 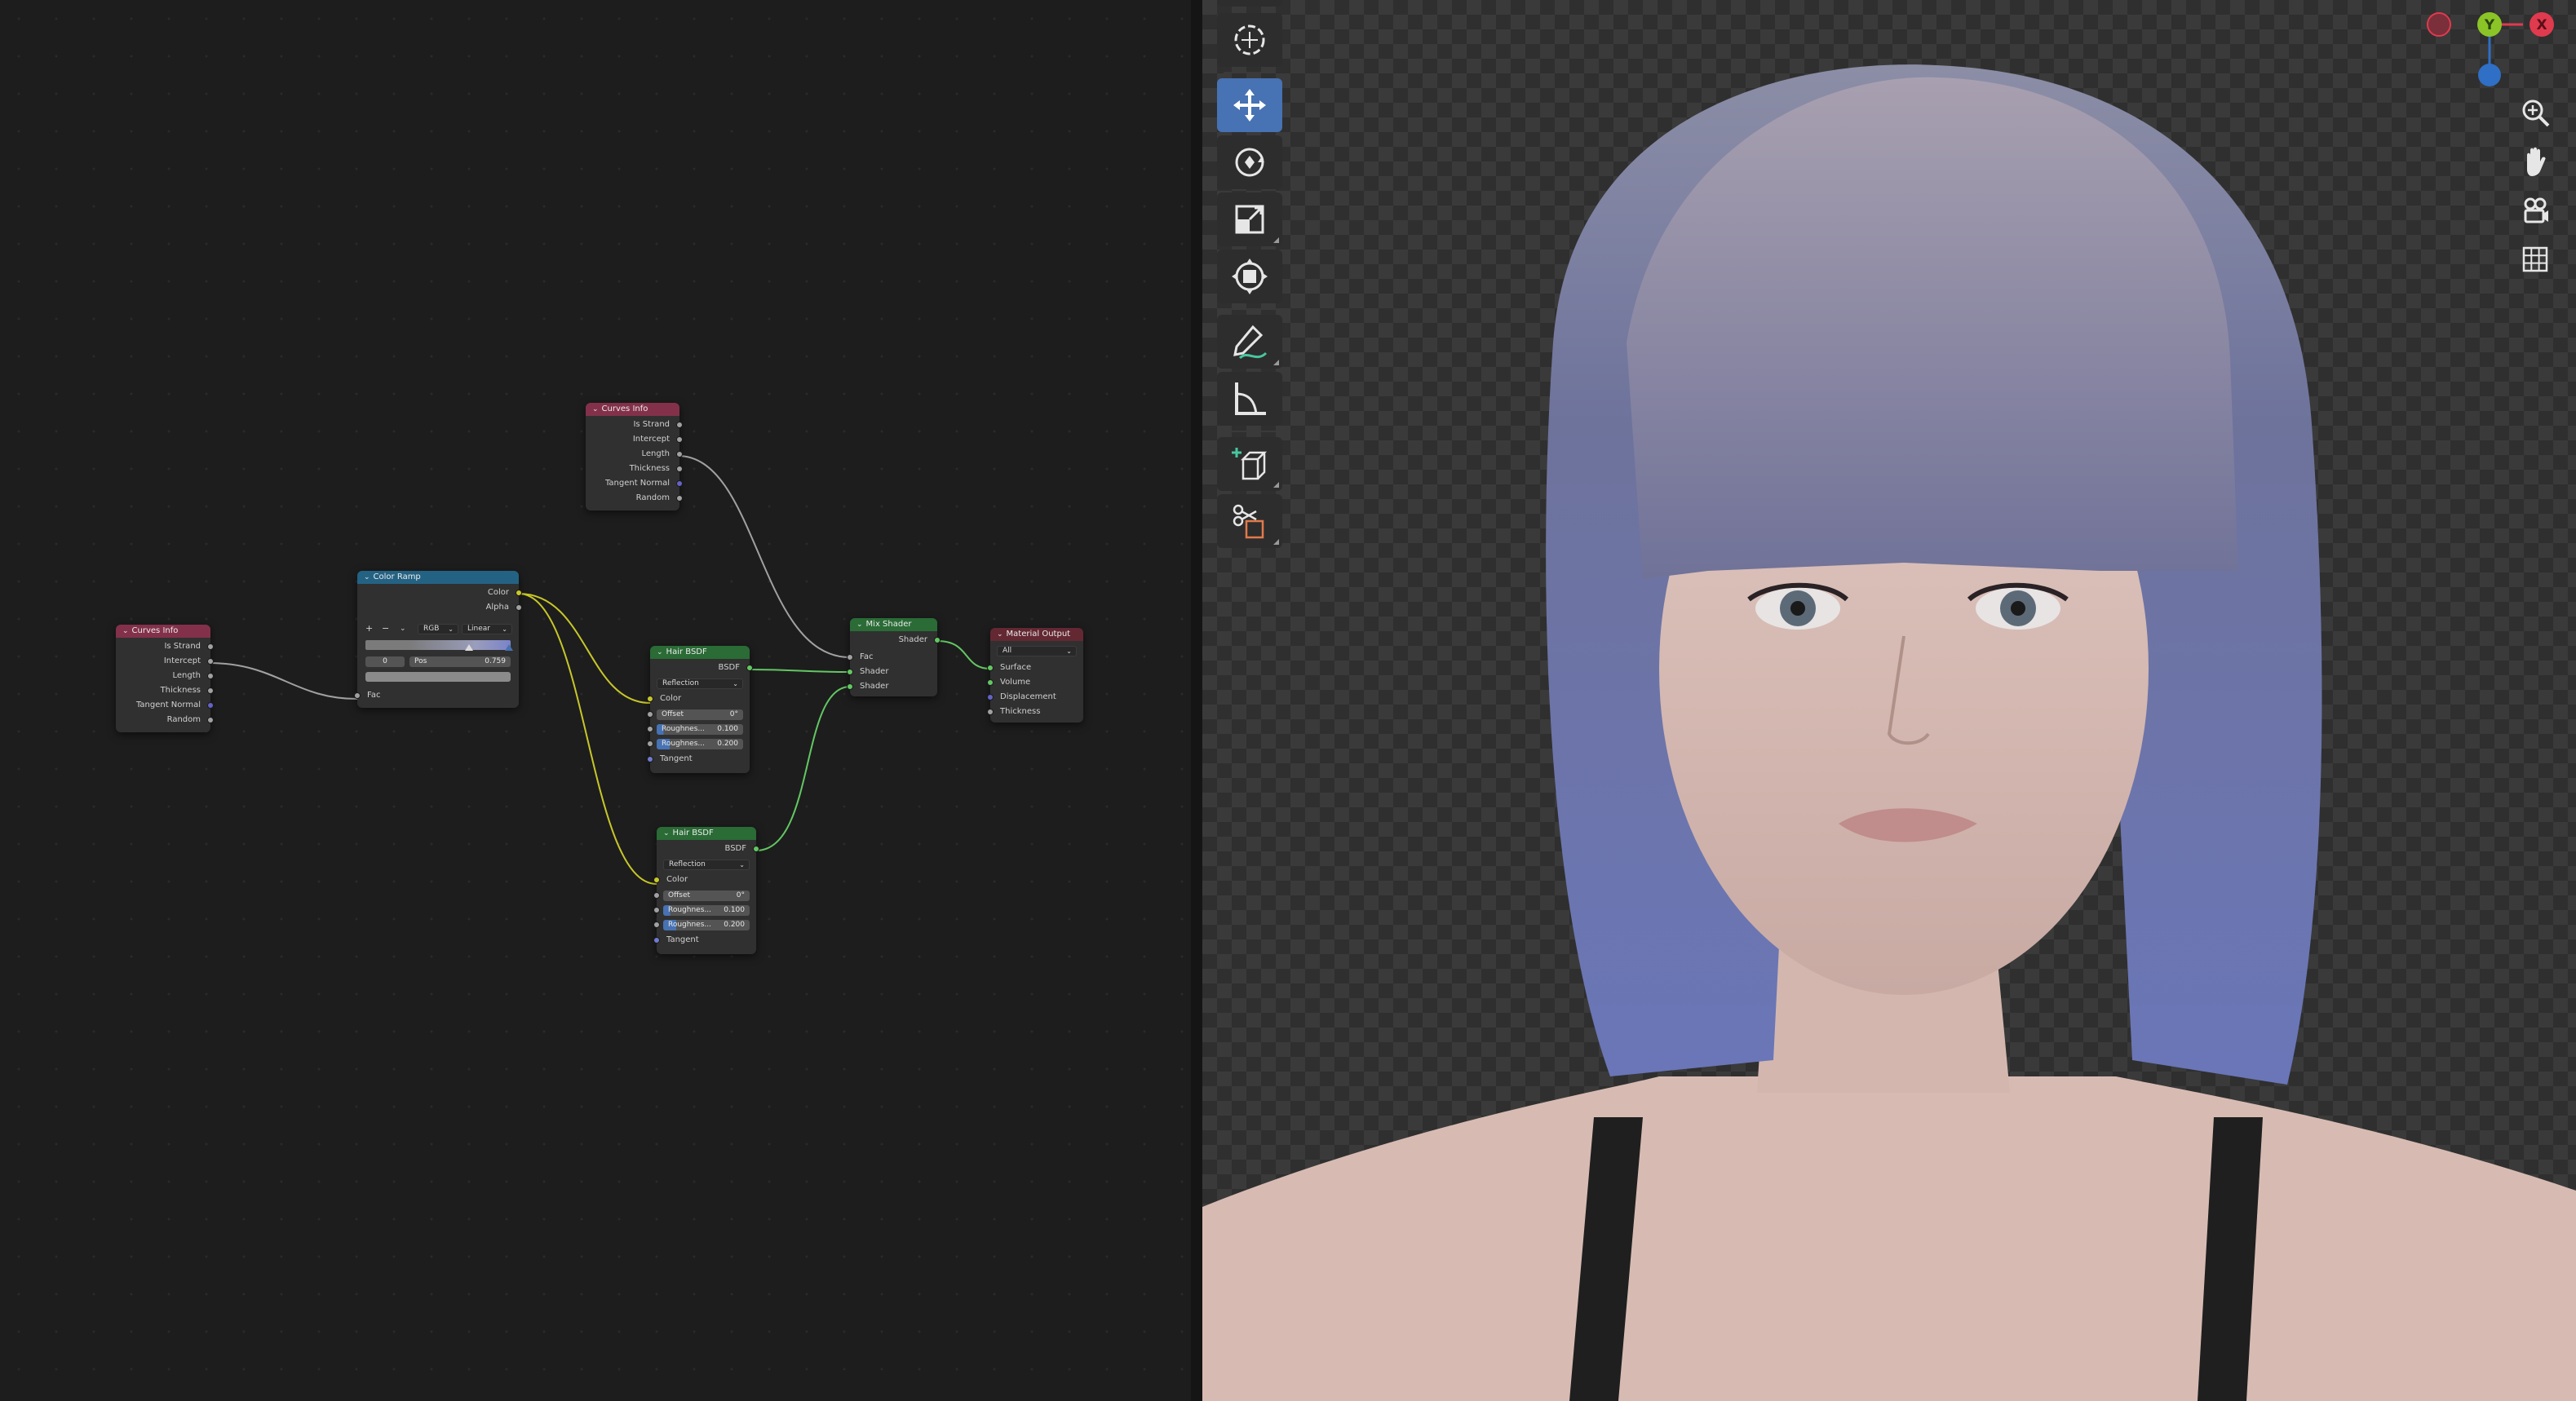 What do you see at coordinates (1249, 219) in the screenshot?
I see `scale-tool-button` at bounding box center [1249, 219].